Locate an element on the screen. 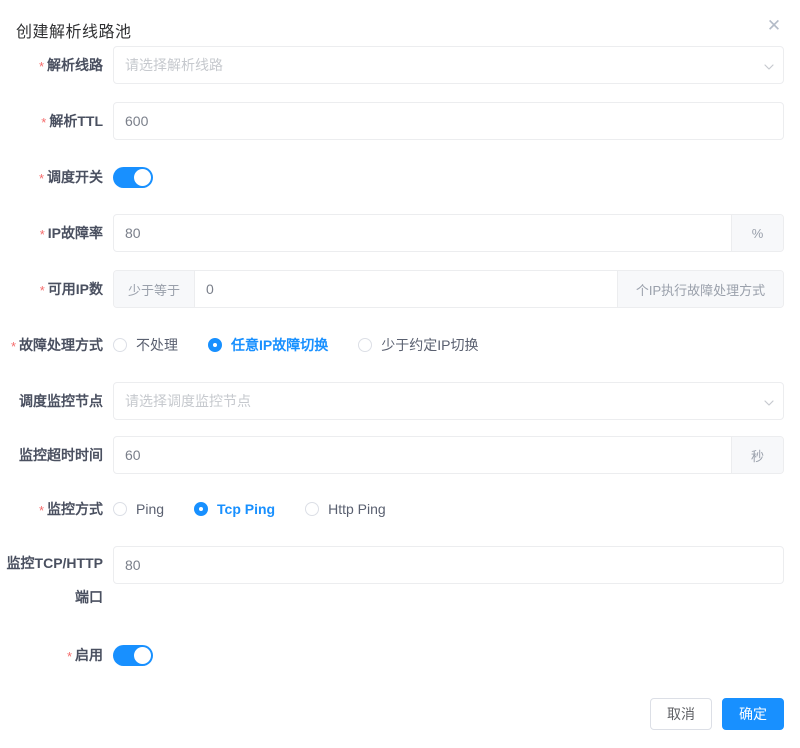 This screenshot has width=800, height=748. close-icon: ✕ is located at coordinates (774, 26).